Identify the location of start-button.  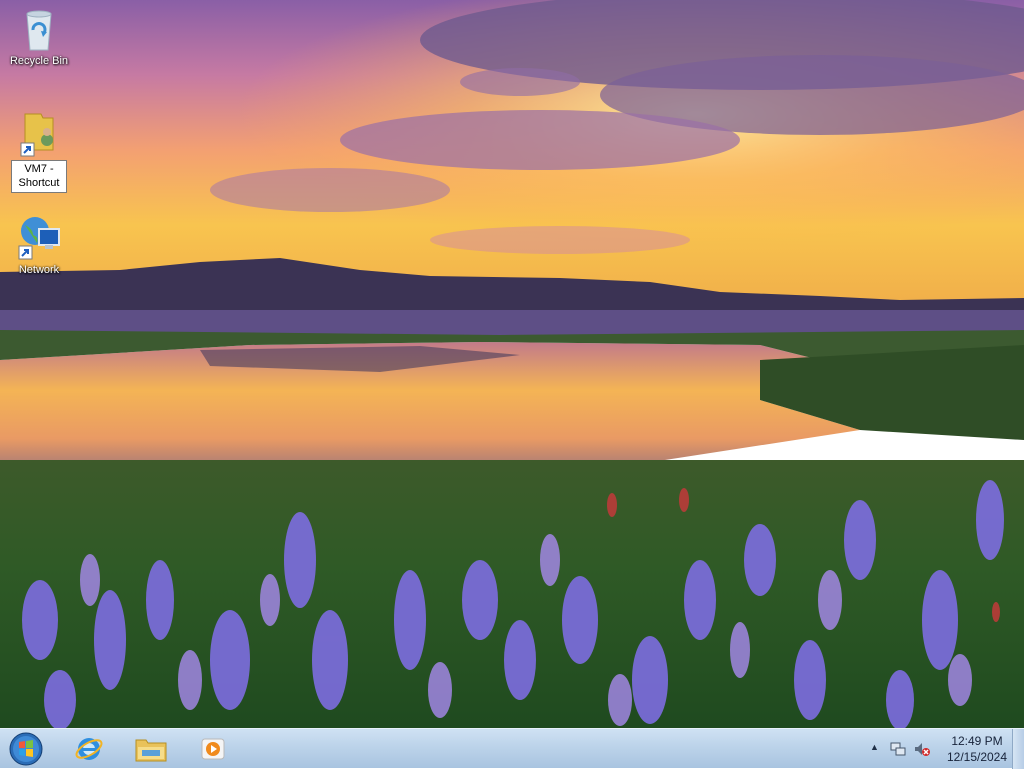
(26, 749).